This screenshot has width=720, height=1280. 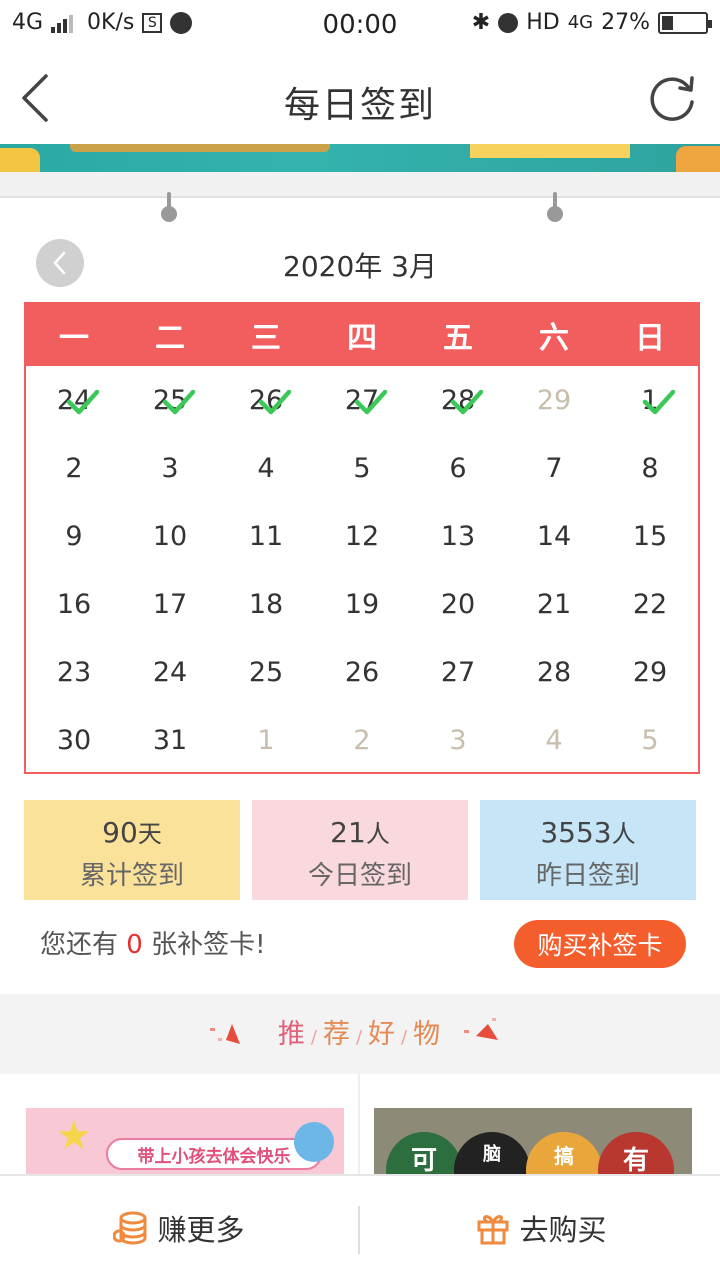 What do you see at coordinates (169, 208) in the screenshot?
I see `calendar-pin-left` at bounding box center [169, 208].